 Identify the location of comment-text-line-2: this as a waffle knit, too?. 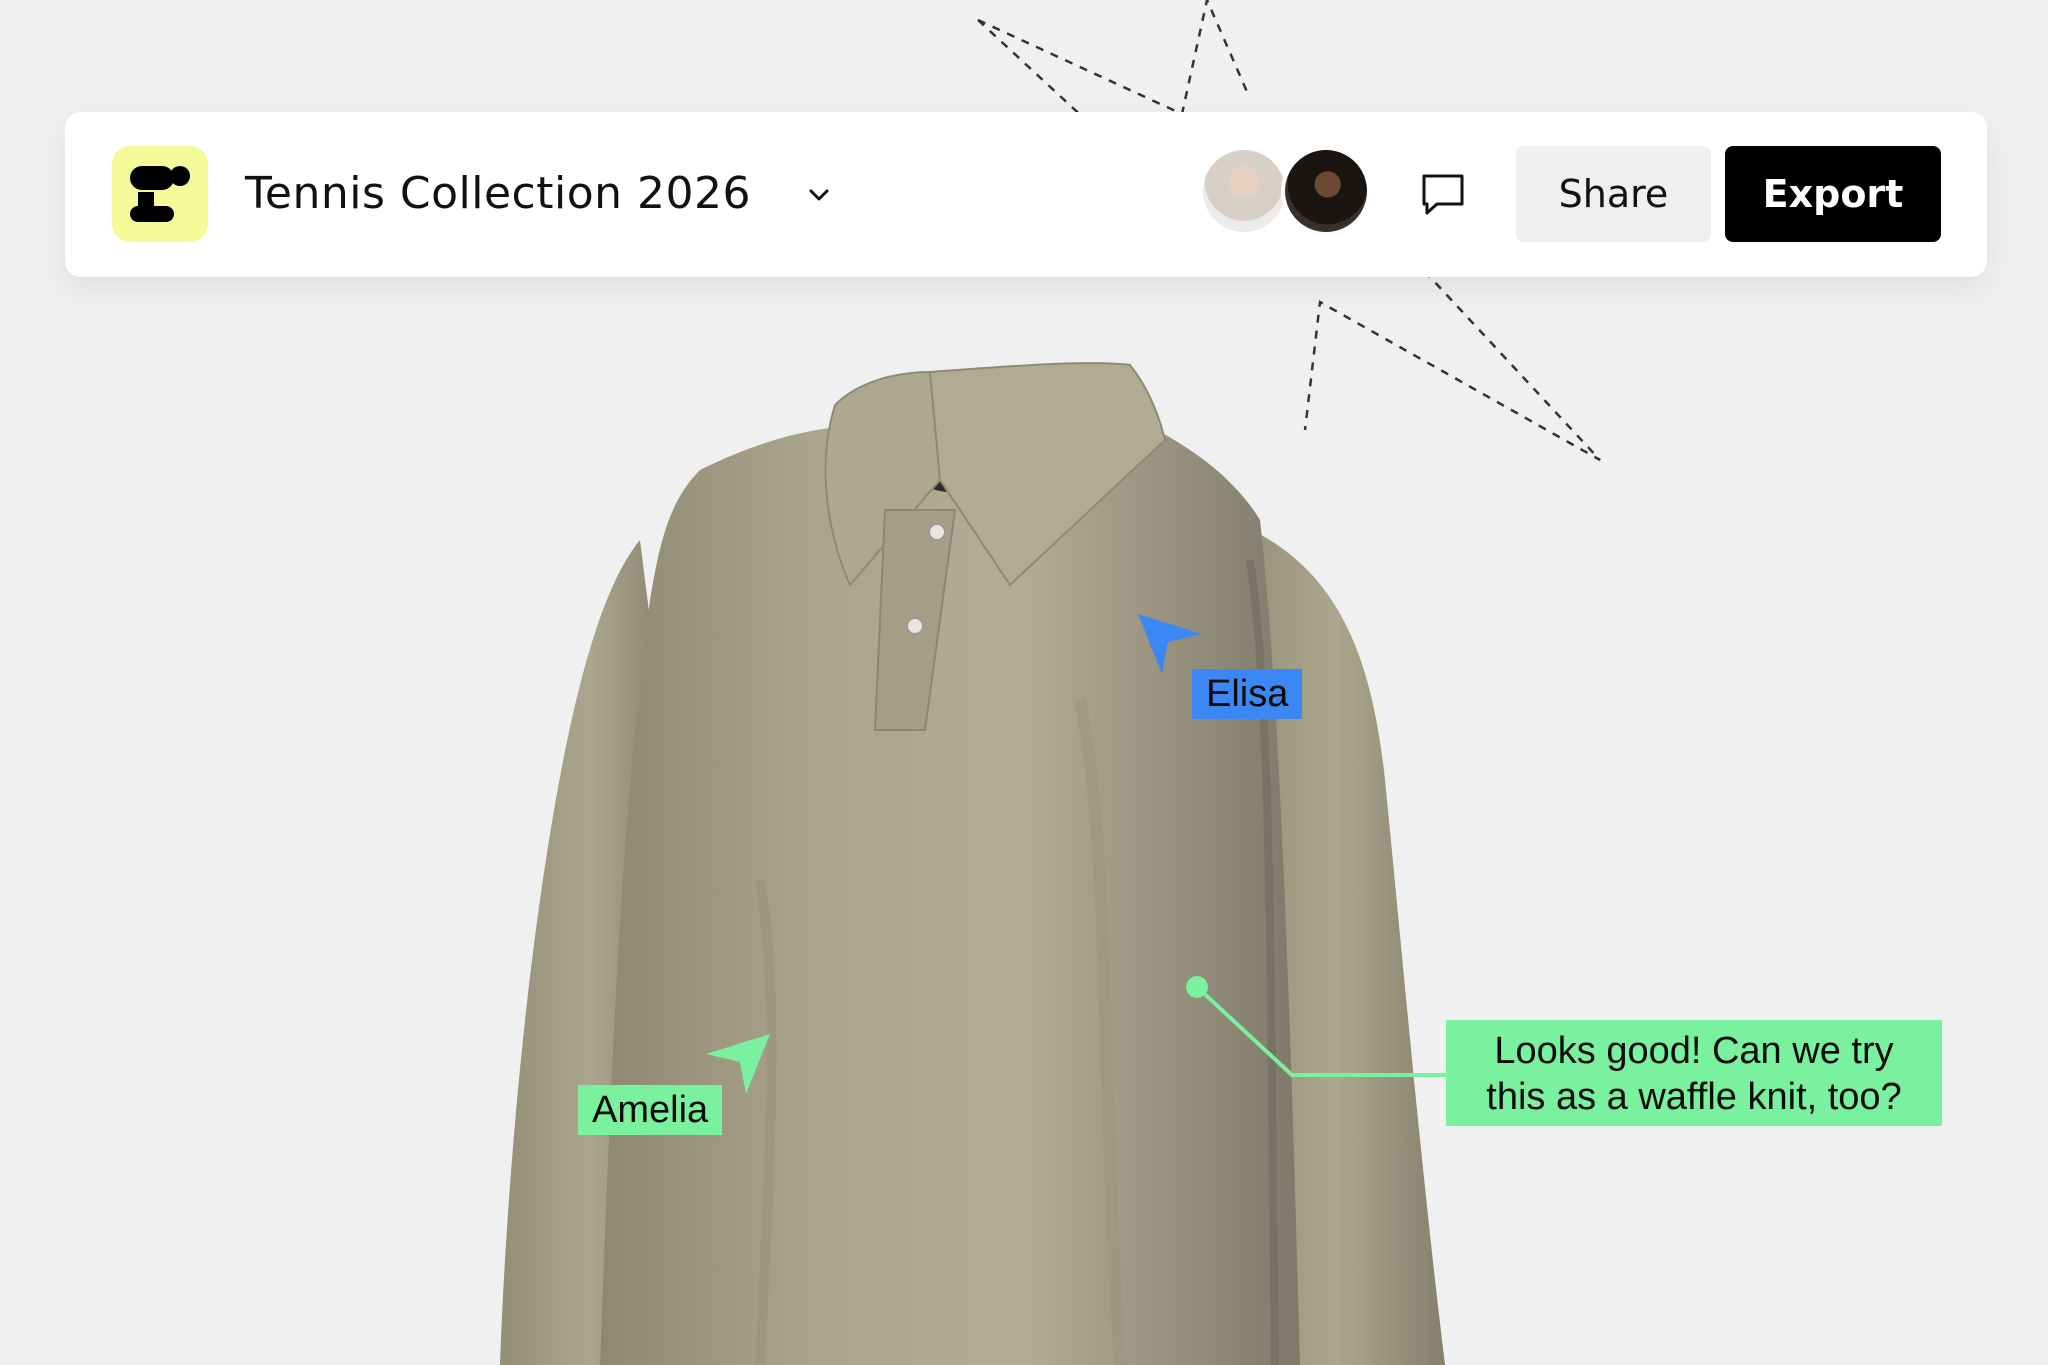
(1694, 1097).